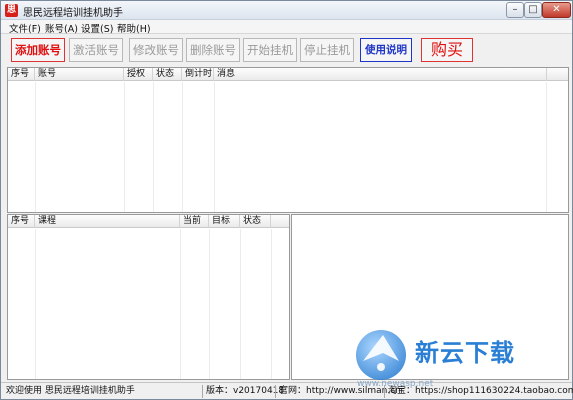 This screenshot has width=573, height=400. Describe the element at coordinates (70, 391) in the screenshot. I see `status-welcome: 欢迎使用 思民远程培训挂机助手` at that location.